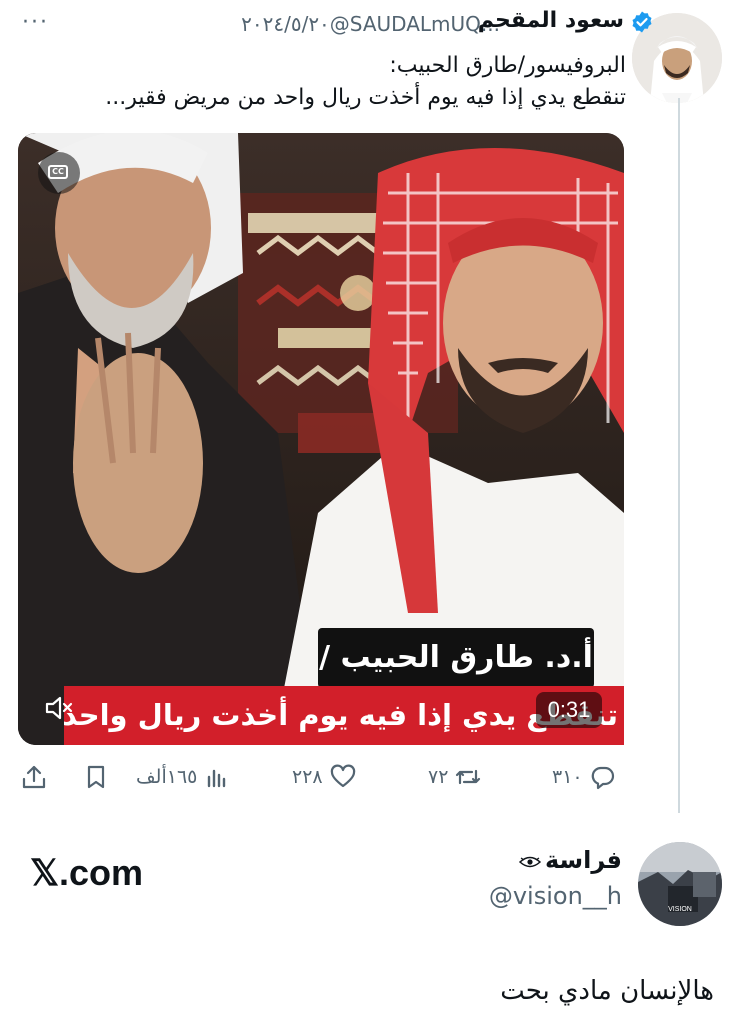 This screenshot has width=738, height=1024. What do you see at coordinates (607, 991) in the screenshot?
I see `reply-text: هالإنسان مادي بحت` at bounding box center [607, 991].